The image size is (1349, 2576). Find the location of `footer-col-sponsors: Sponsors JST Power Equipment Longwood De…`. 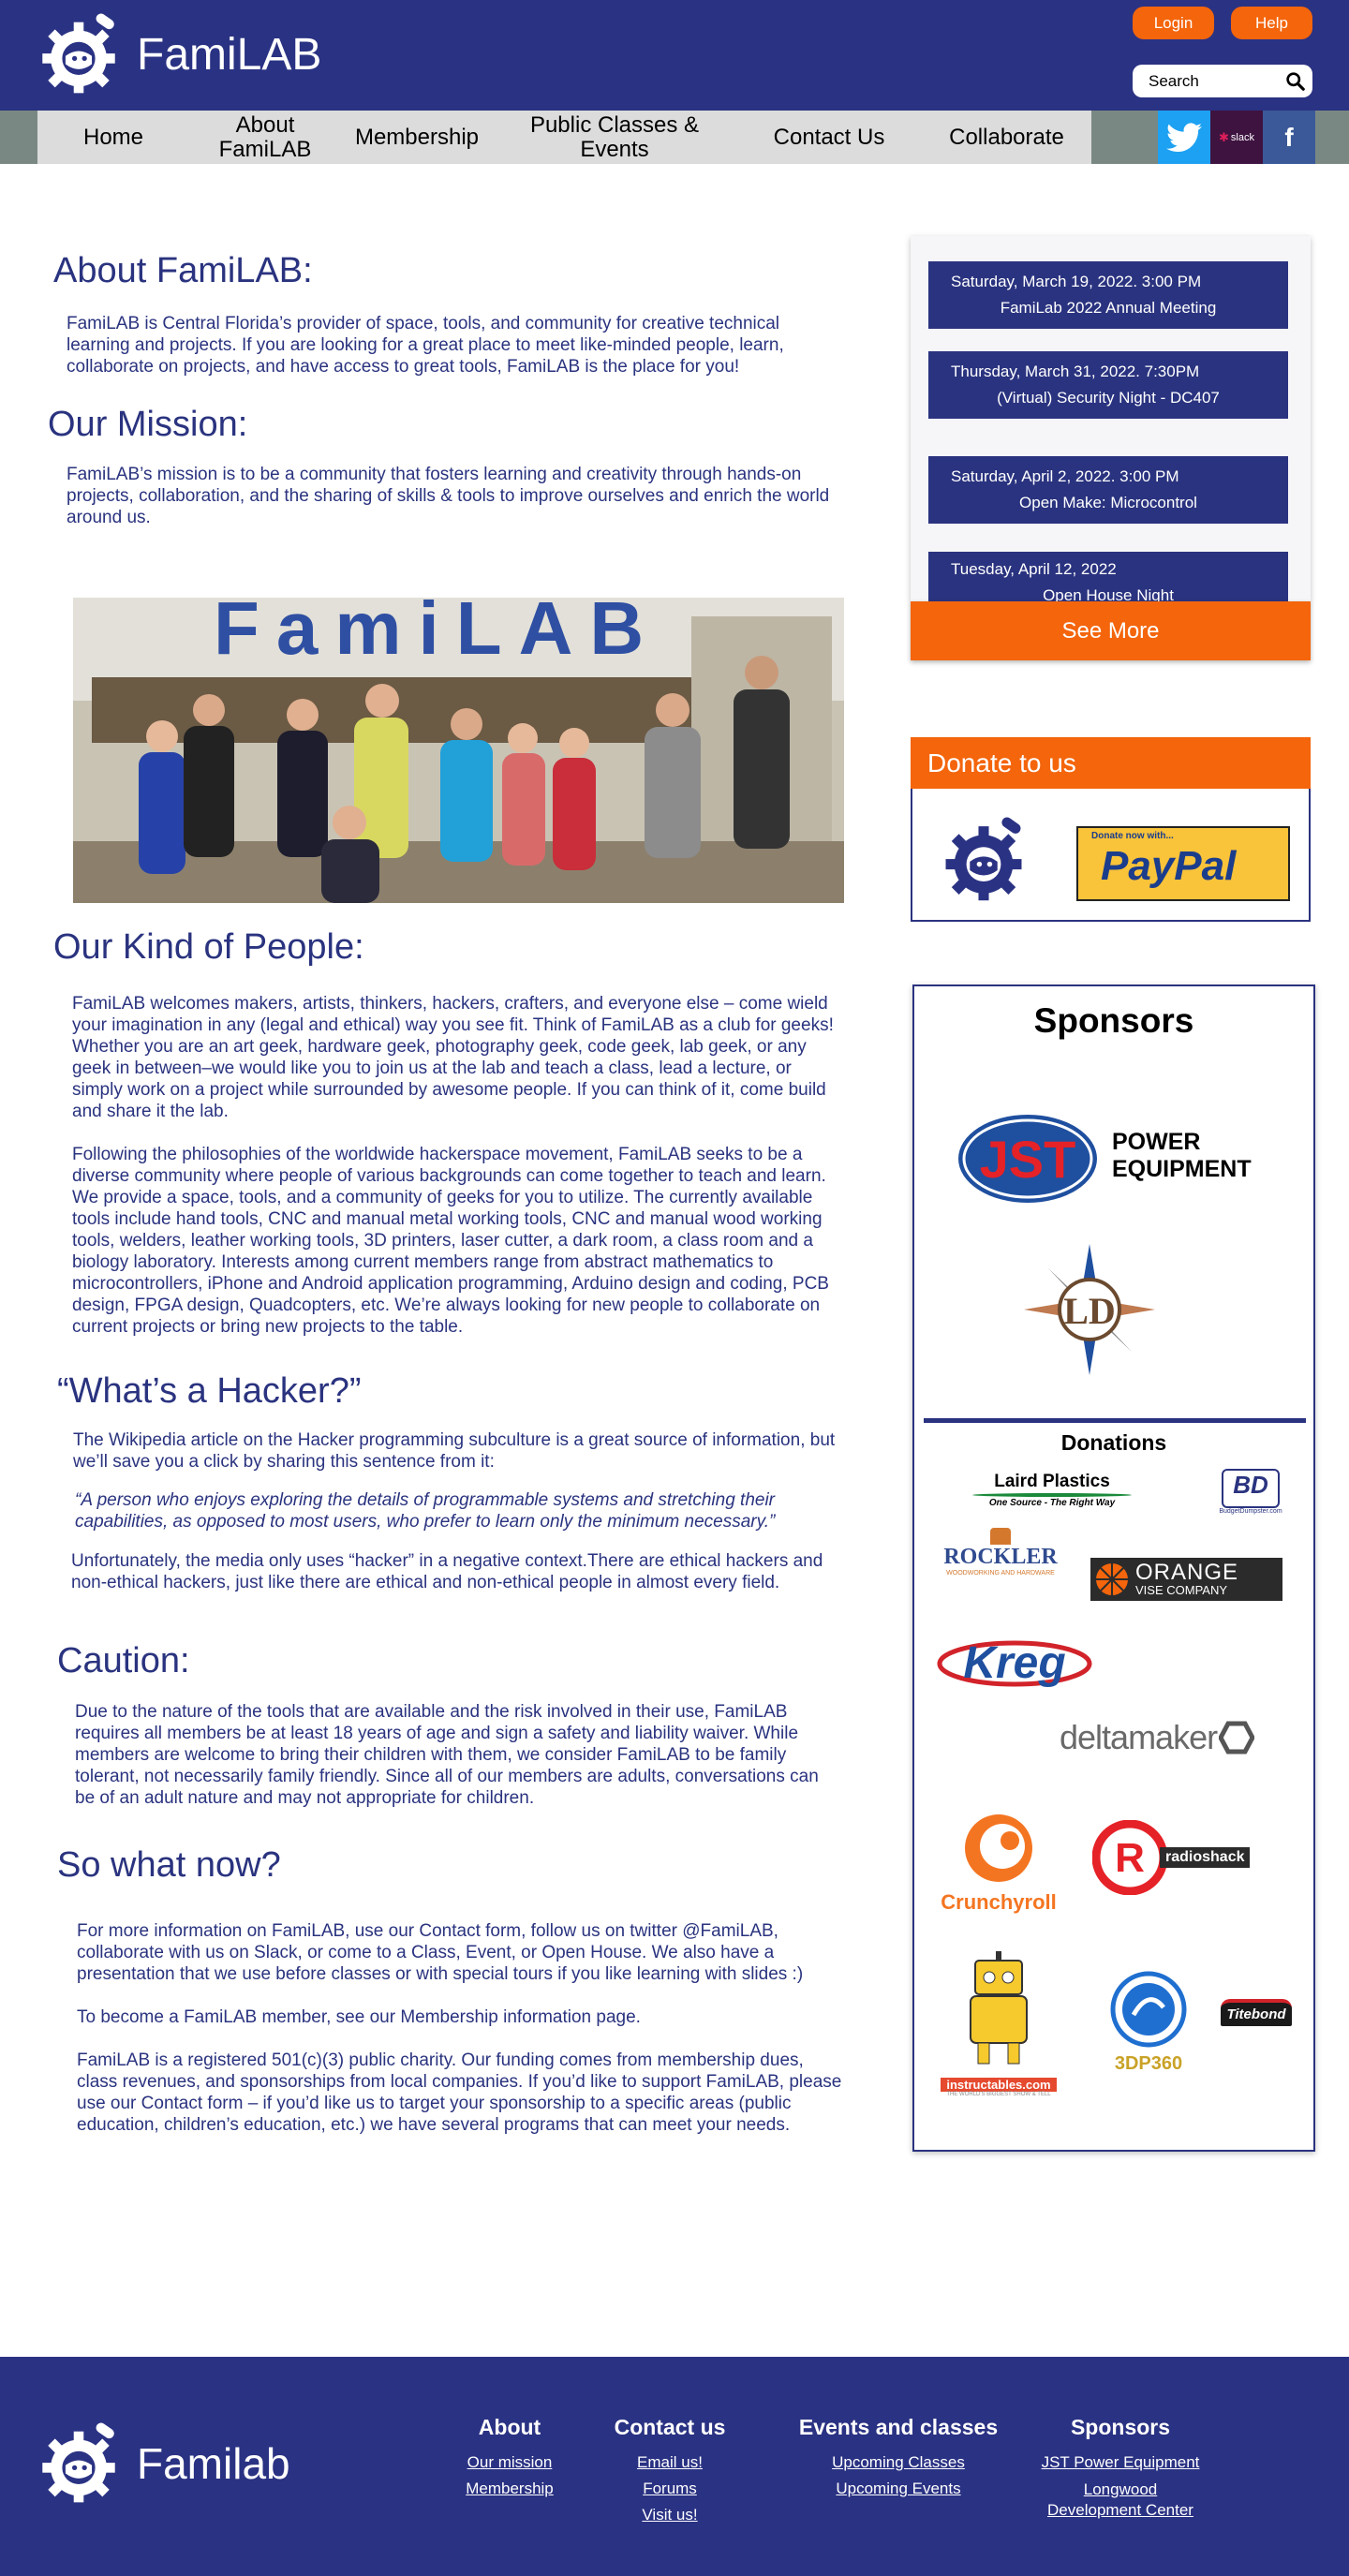

footer-col-sponsors: Sponsors JST Power Equipment Longwood De… is located at coordinates (1120, 2468).